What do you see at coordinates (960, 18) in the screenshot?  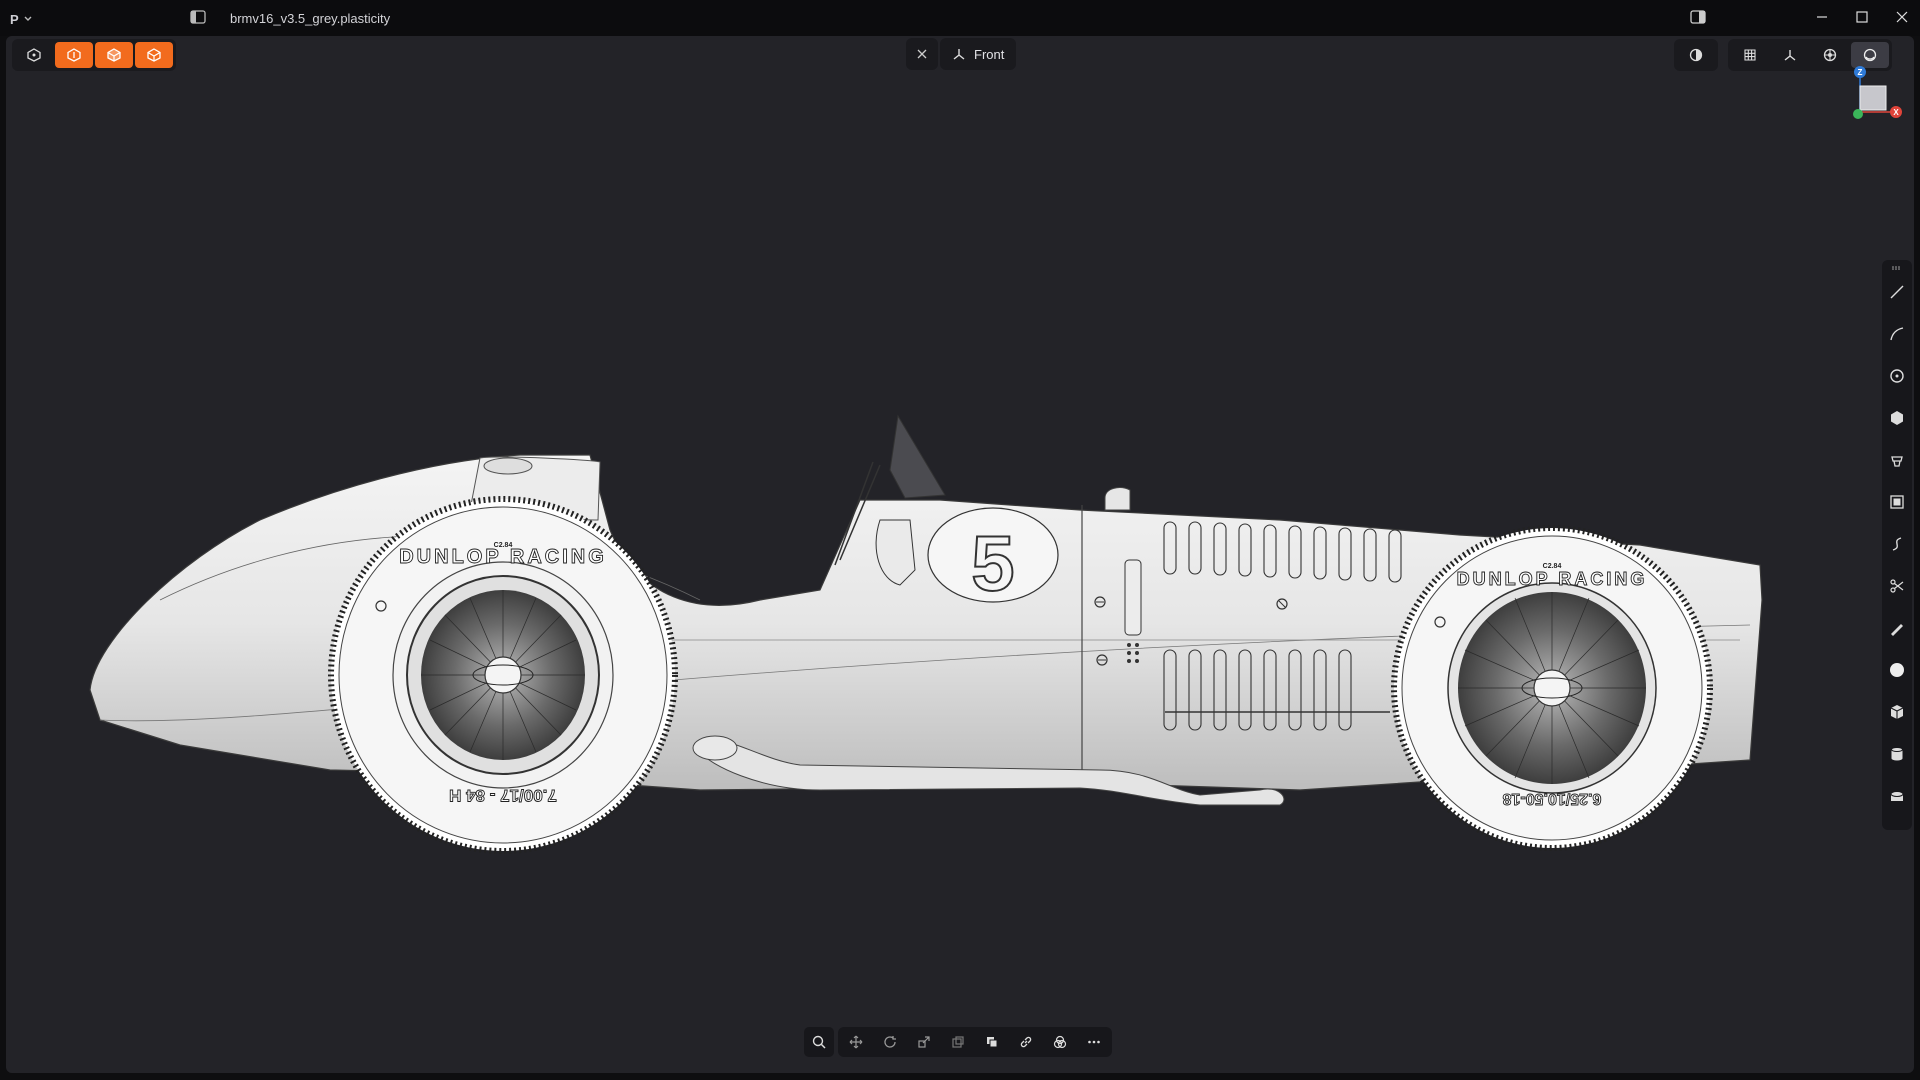 I see `title-bar: P brmv16_v3.5_grey.plasticity` at bounding box center [960, 18].